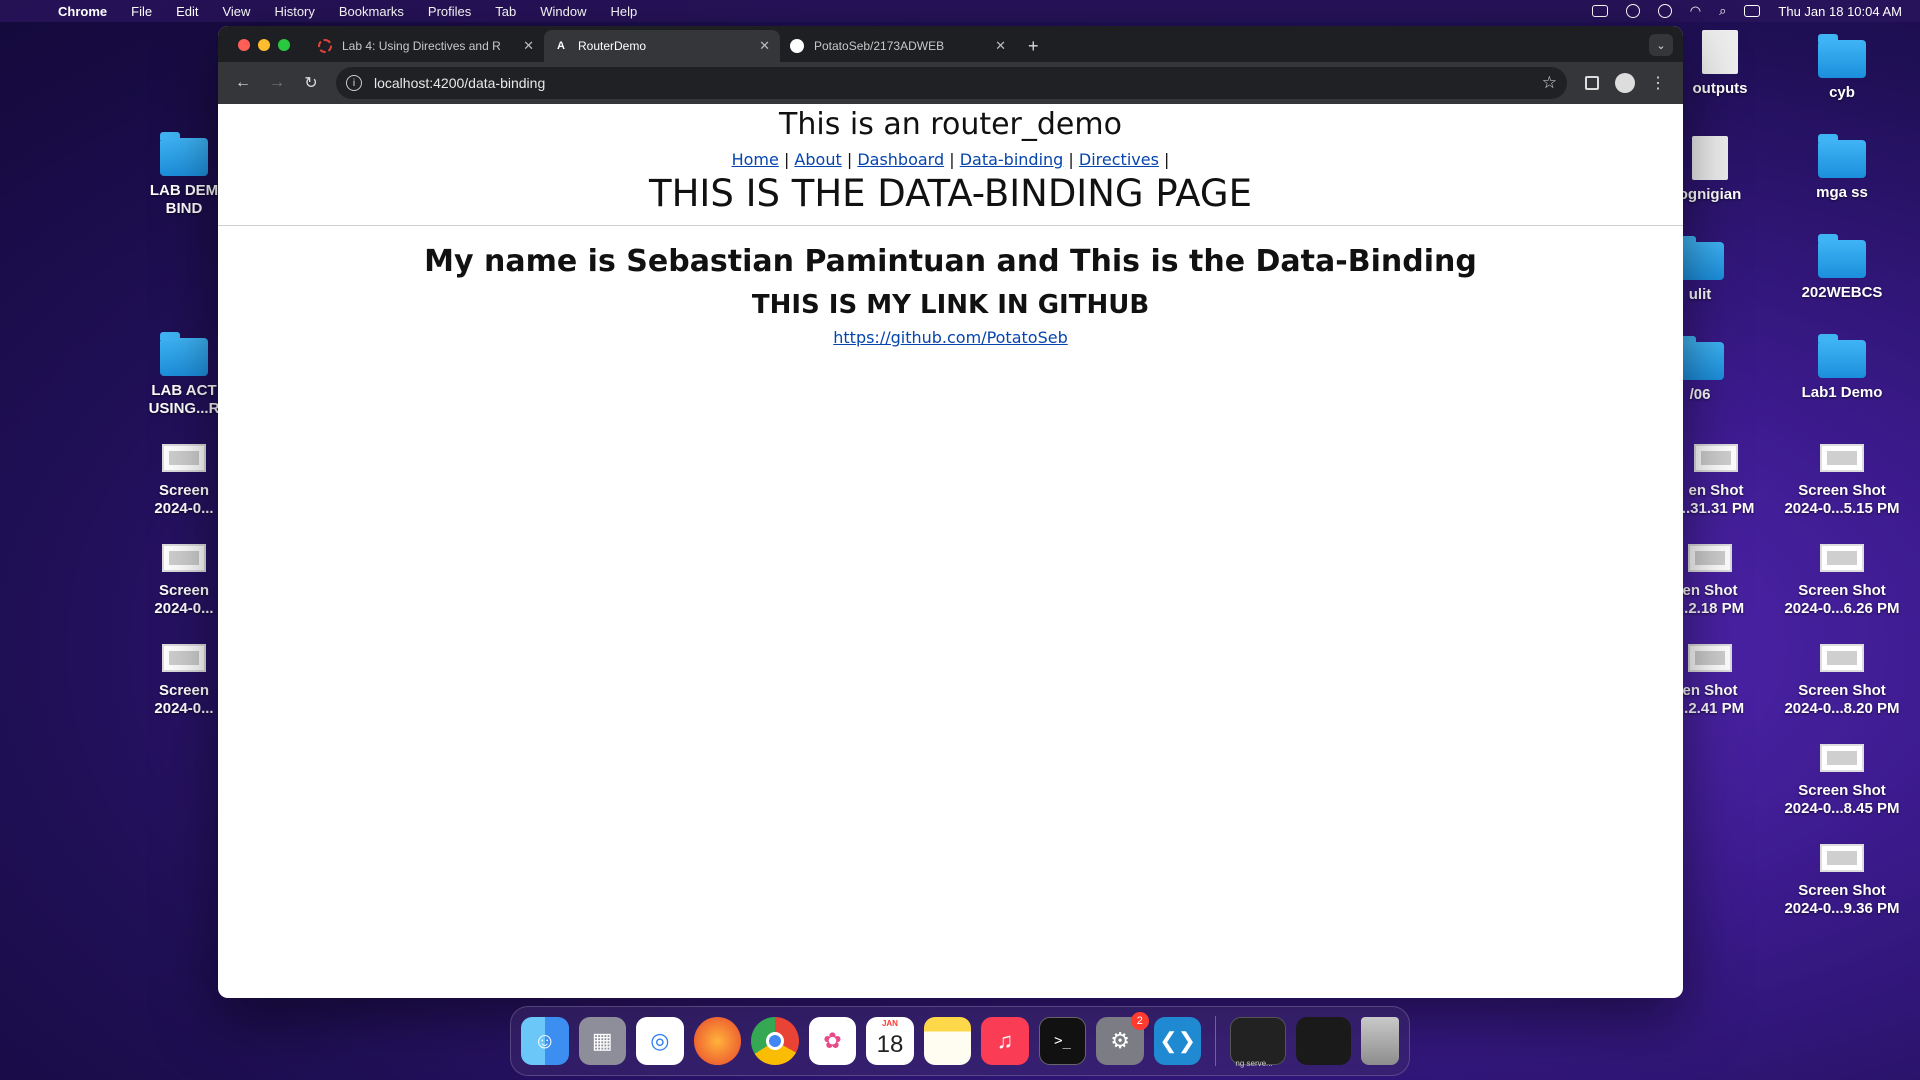 The width and height of the screenshot is (1920, 1080). What do you see at coordinates (1661, 45) in the screenshot?
I see `tab-search-button: ⌄` at bounding box center [1661, 45].